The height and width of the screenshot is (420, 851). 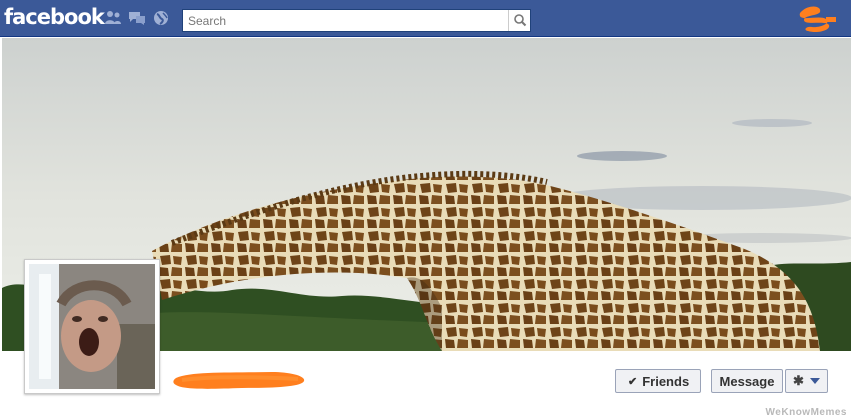 I want to click on message-button-label: Message, so click(x=747, y=381).